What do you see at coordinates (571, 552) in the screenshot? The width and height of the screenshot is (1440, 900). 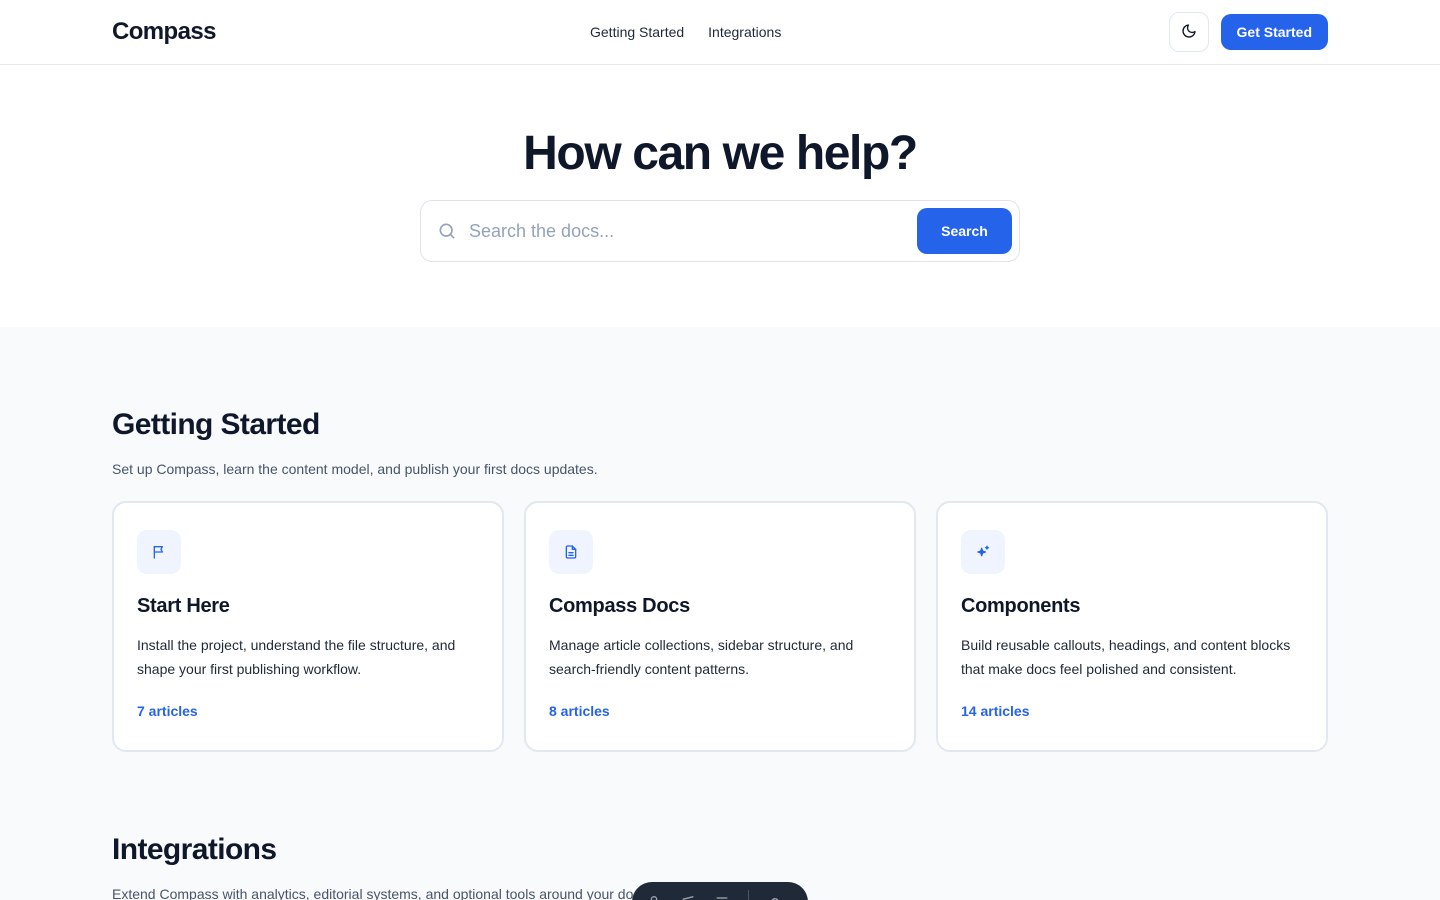 I see `document-icon` at bounding box center [571, 552].